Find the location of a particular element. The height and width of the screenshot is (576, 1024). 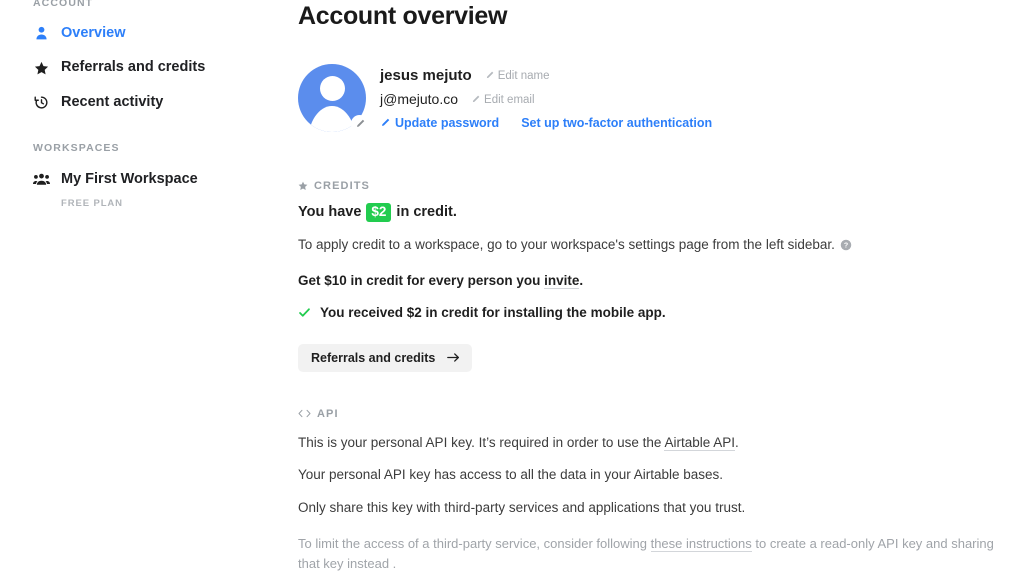

sidebar-item-label: Referrals and credits is located at coordinates (133, 67).